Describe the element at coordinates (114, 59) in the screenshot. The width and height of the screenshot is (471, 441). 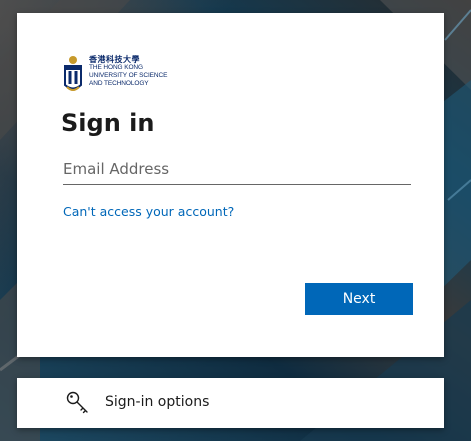
I see `logo-chinese-name: 香港科技大學` at that location.